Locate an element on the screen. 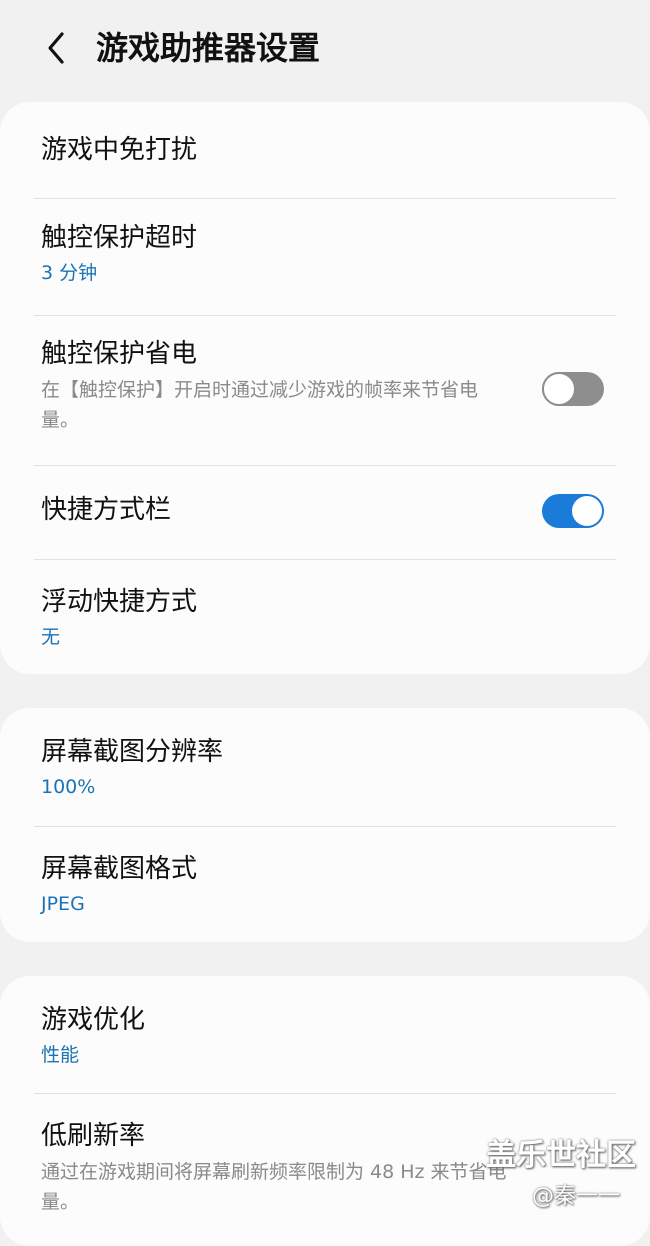 This screenshot has height=1246, width=650. setting-item-dnd: 游戏中免打扰 is located at coordinates (325, 150).